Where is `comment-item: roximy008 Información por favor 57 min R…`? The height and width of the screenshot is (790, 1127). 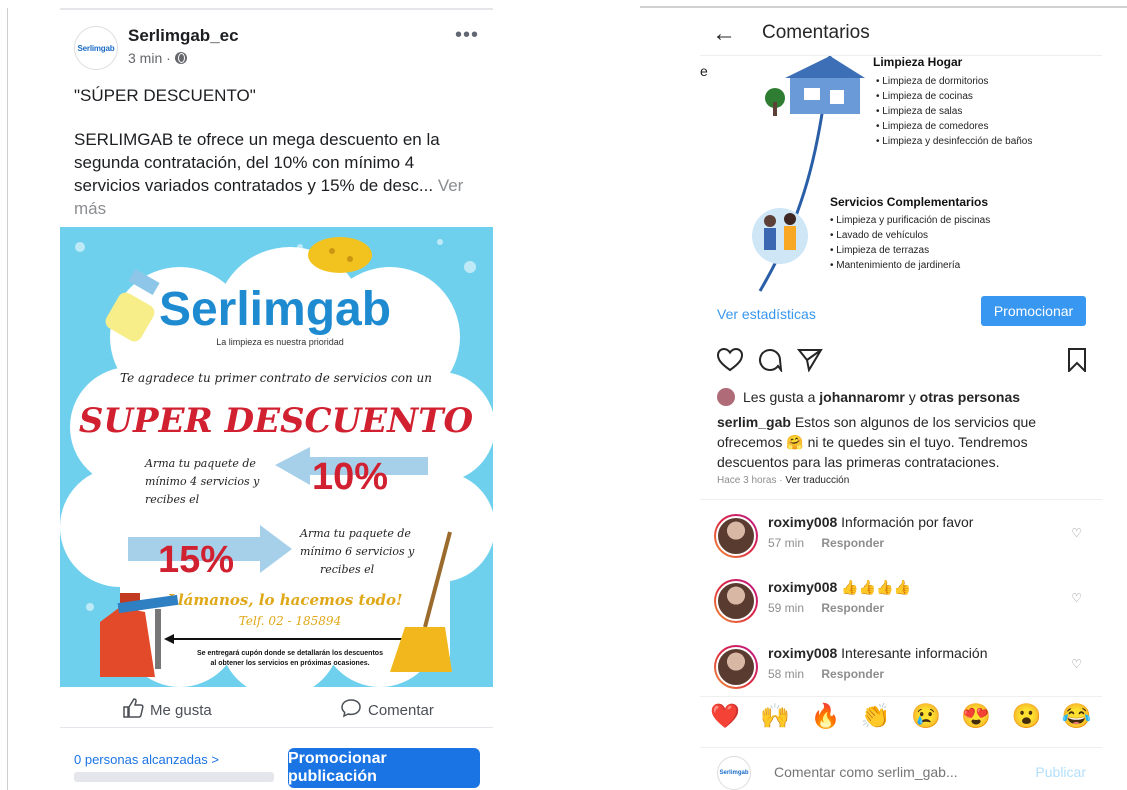
comment-item: roximy008 Información por favor 57 min R… is located at coordinates (904, 539).